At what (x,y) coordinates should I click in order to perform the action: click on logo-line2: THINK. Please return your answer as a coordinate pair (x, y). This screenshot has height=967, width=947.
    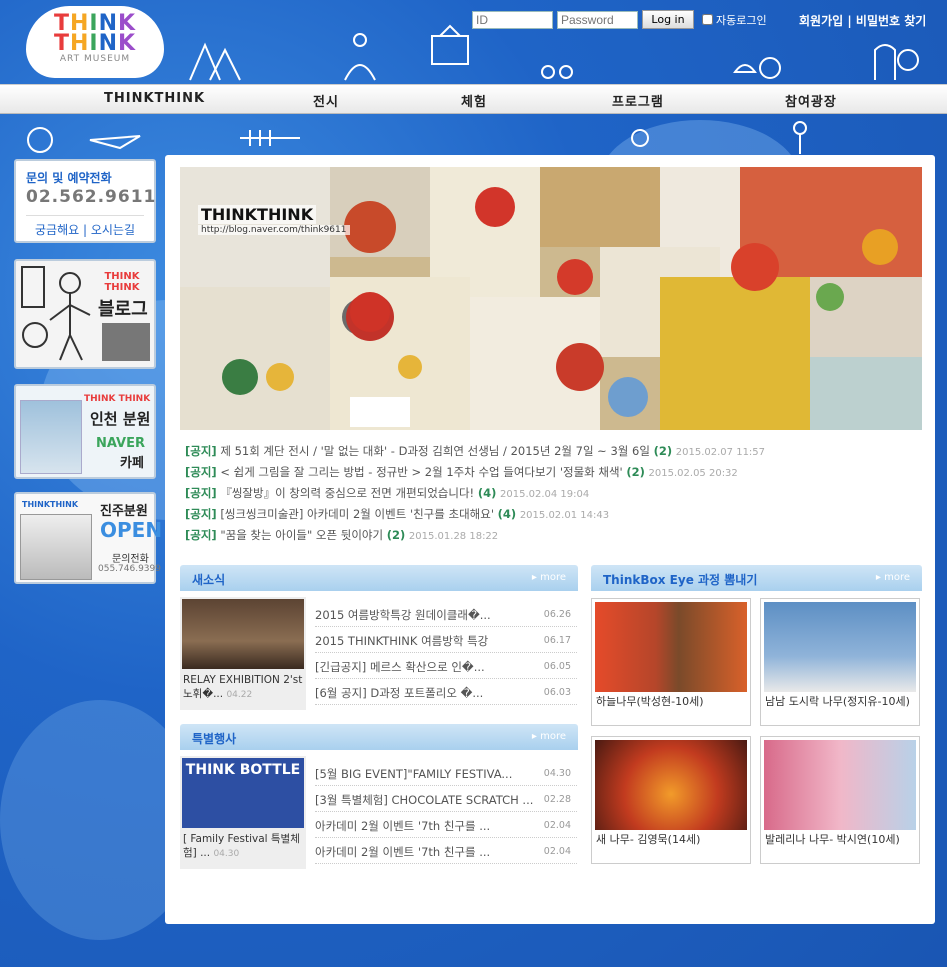
    Looking at the image, I should click on (95, 43).